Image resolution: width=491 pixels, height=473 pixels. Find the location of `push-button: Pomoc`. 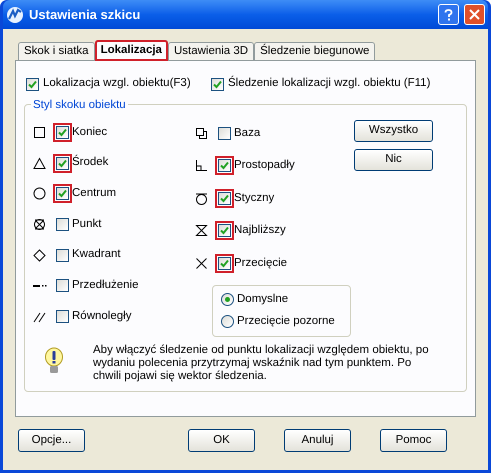

push-button: Pomoc is located at coordinates (413, 440).